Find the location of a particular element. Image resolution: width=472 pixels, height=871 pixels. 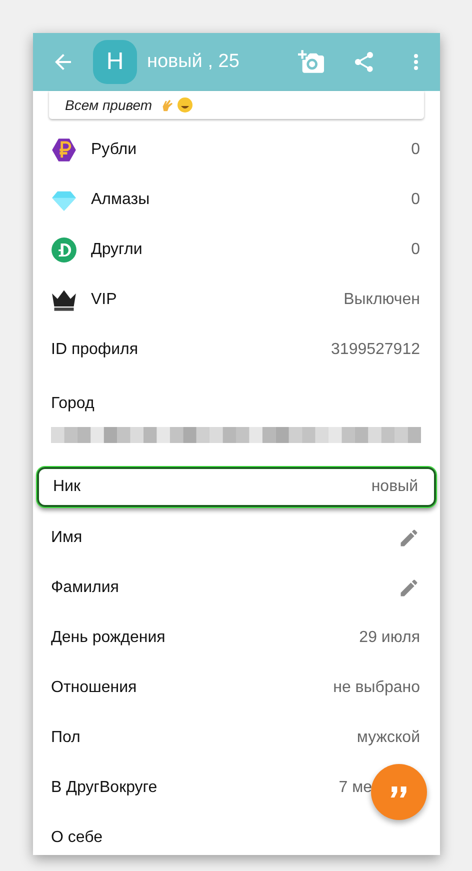

row-label: В ДругВокруге is located at coordinates (104, 788).